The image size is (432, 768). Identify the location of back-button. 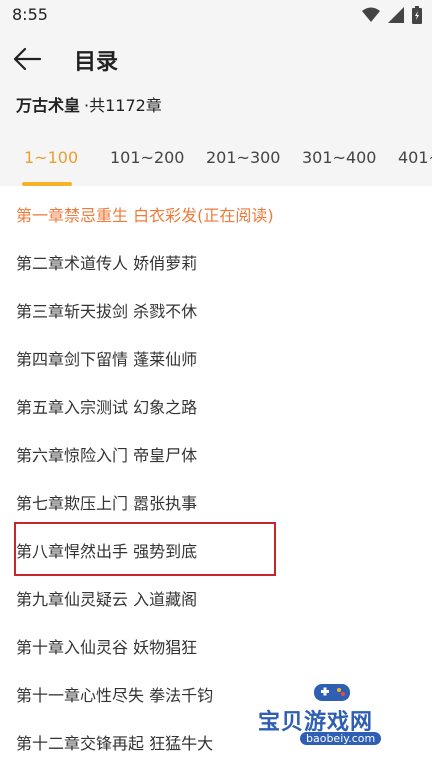
(30, 60).